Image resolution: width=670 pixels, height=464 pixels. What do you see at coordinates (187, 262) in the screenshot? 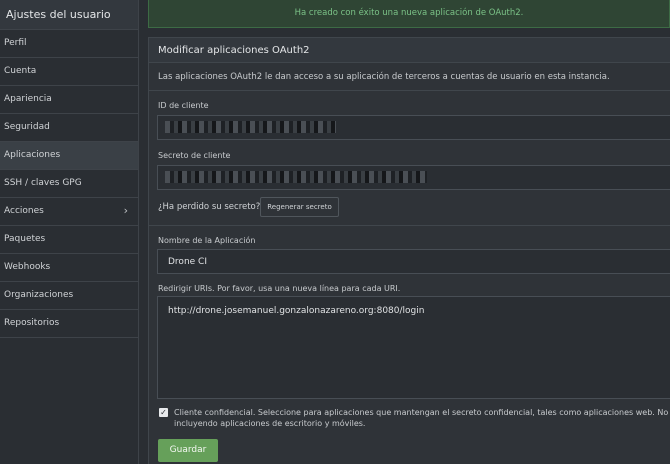
I see `app-name-value: Drone CI` at bounding box center [187, 262].